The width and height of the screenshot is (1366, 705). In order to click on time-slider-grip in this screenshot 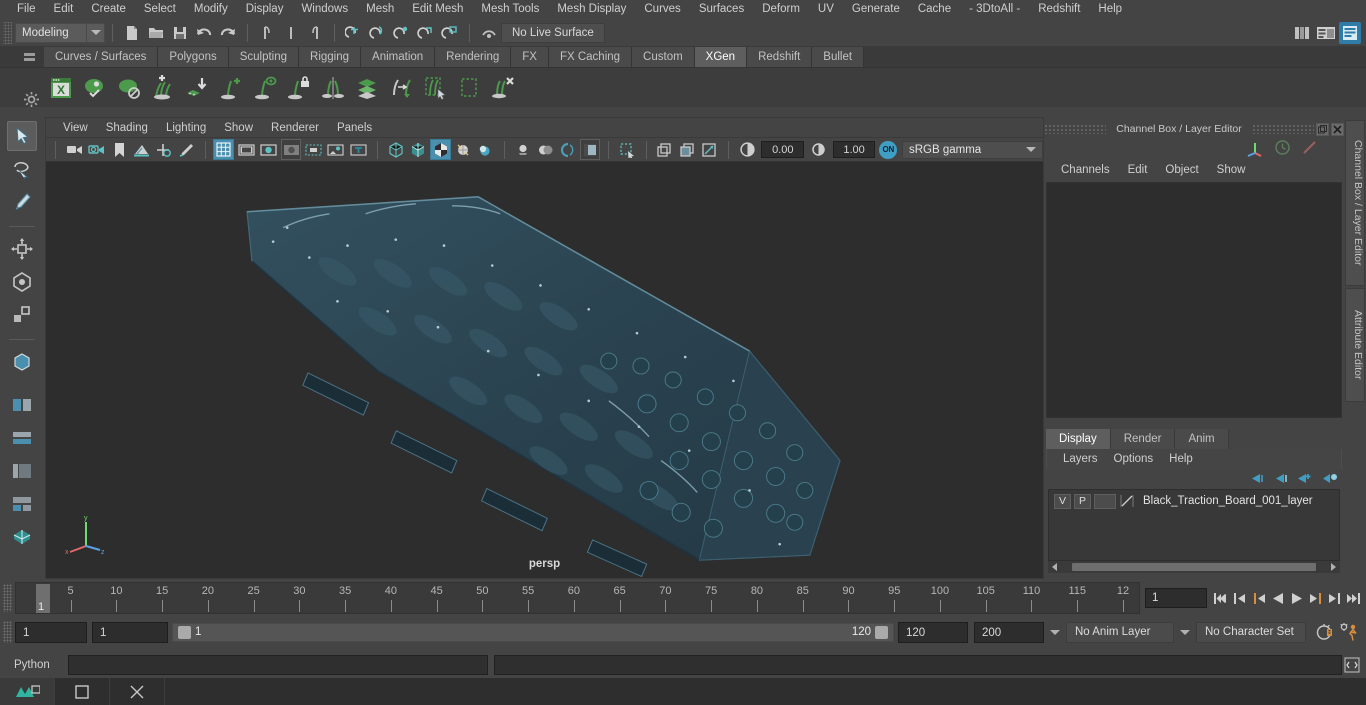, I will do `click(7, 598)`.